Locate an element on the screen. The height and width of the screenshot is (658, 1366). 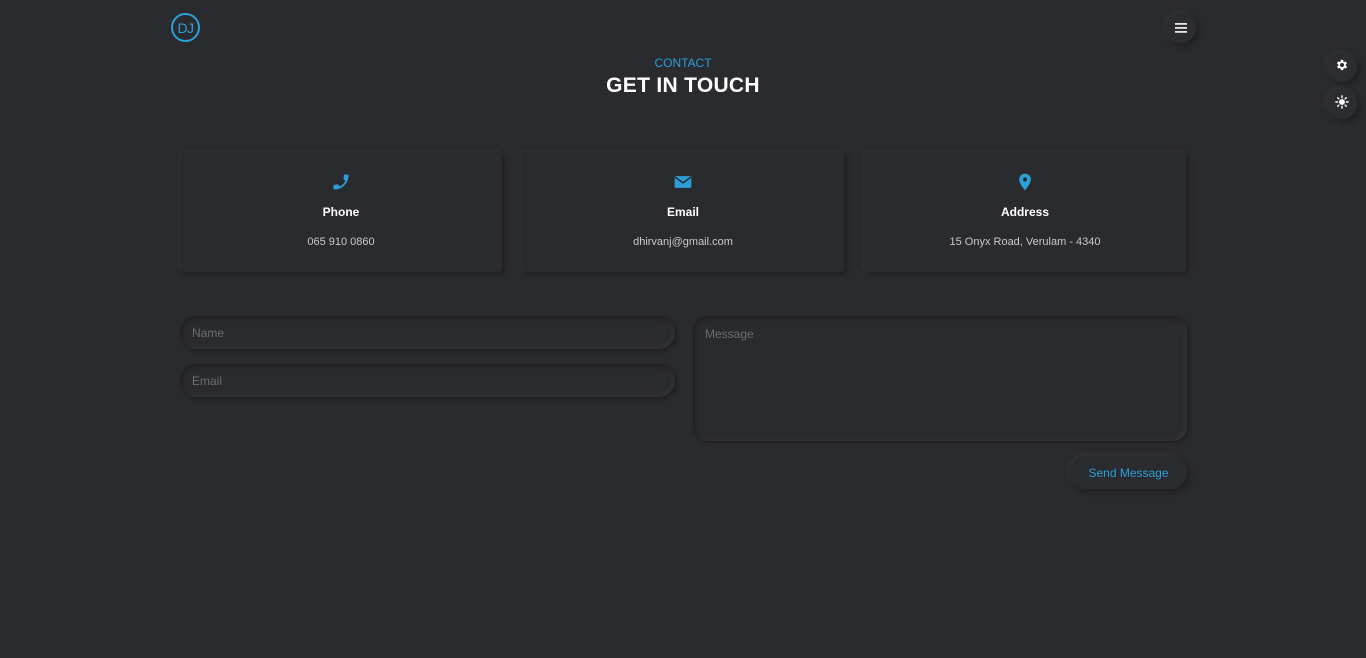
message-textarea is located at coordinates (940, 378).